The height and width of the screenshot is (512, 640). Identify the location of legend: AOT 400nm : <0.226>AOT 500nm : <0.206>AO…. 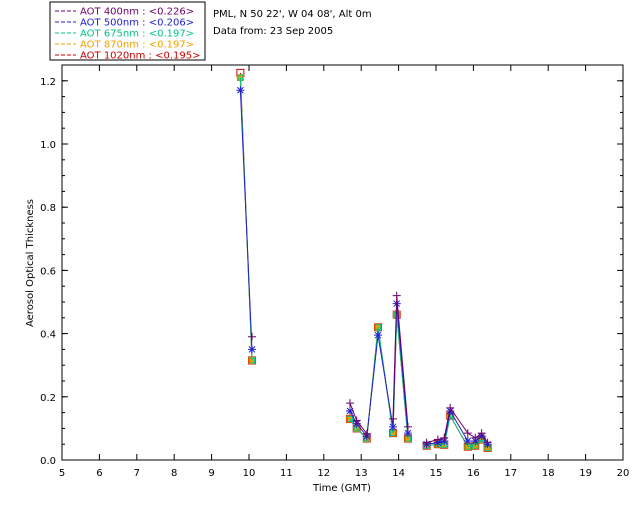
(127, 31).